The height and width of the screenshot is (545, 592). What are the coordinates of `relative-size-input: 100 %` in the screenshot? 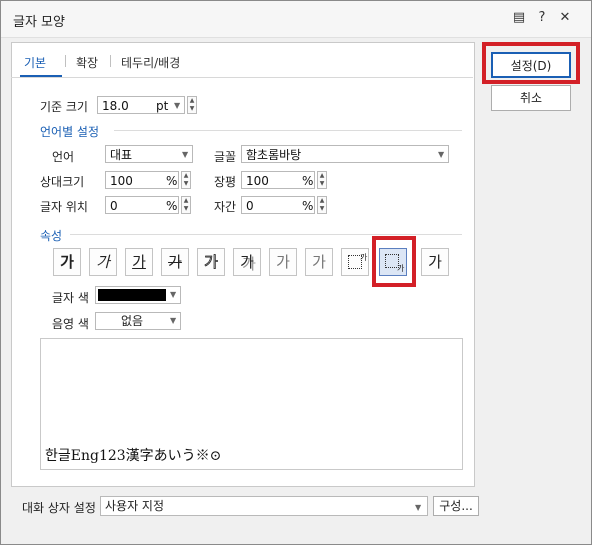 It's located at (142, 180).